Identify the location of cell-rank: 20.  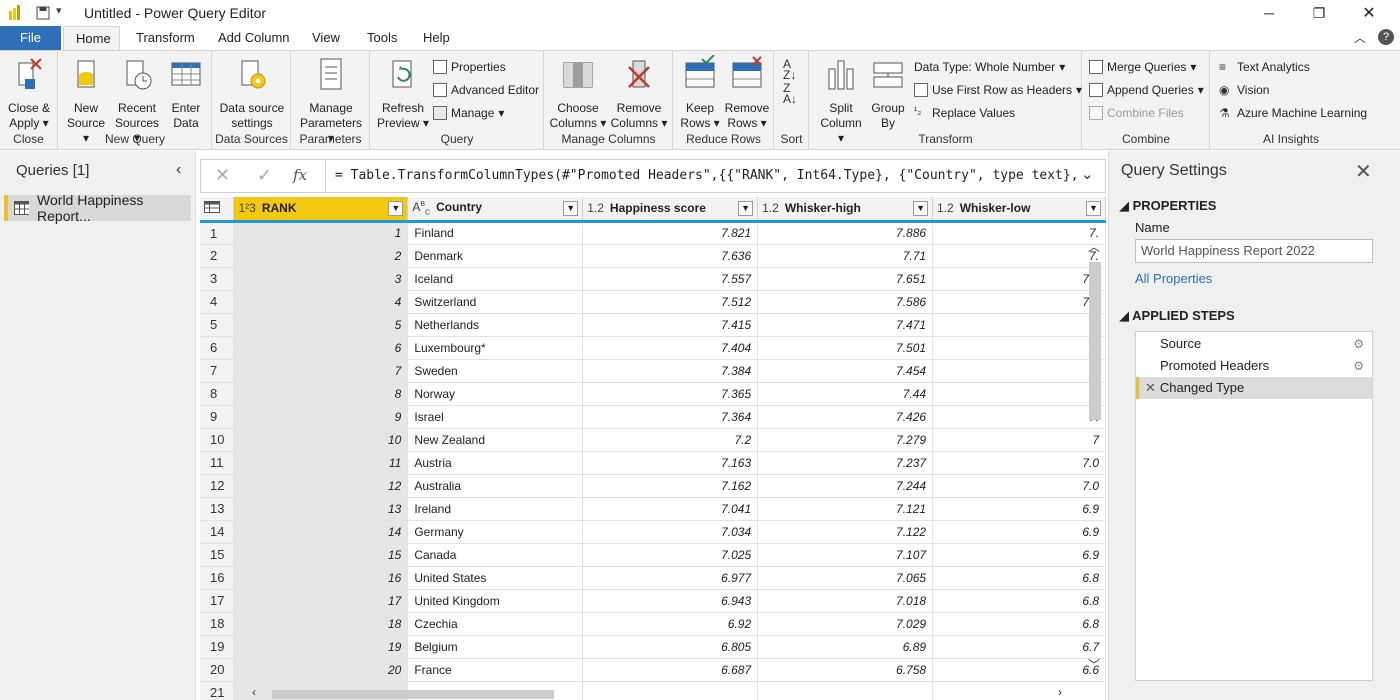
(321, 670).